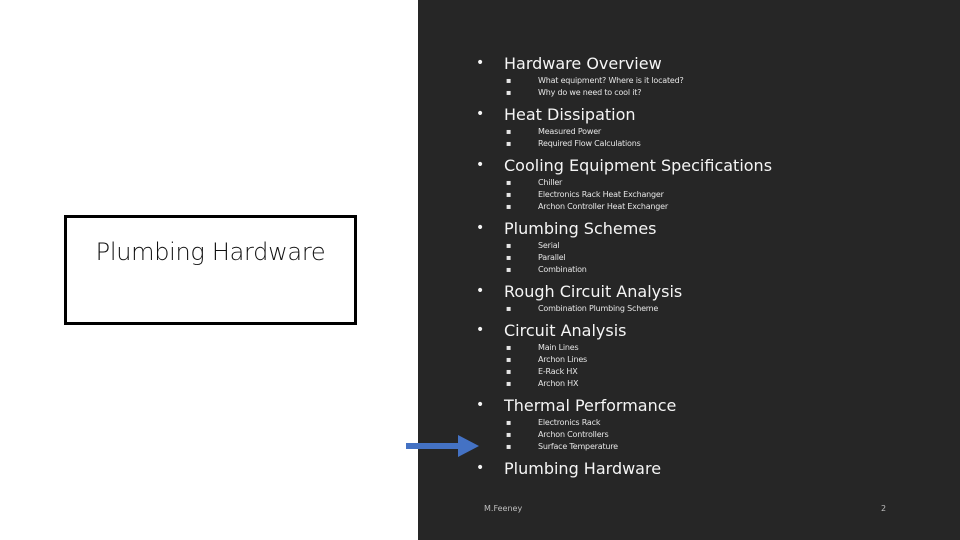 Image resolution: width=960 pixels, height=540 pixels. I want to click on agenda-subitems: ▪ Serial ▪ Parallel ▪ Combination, so click(709, 257).